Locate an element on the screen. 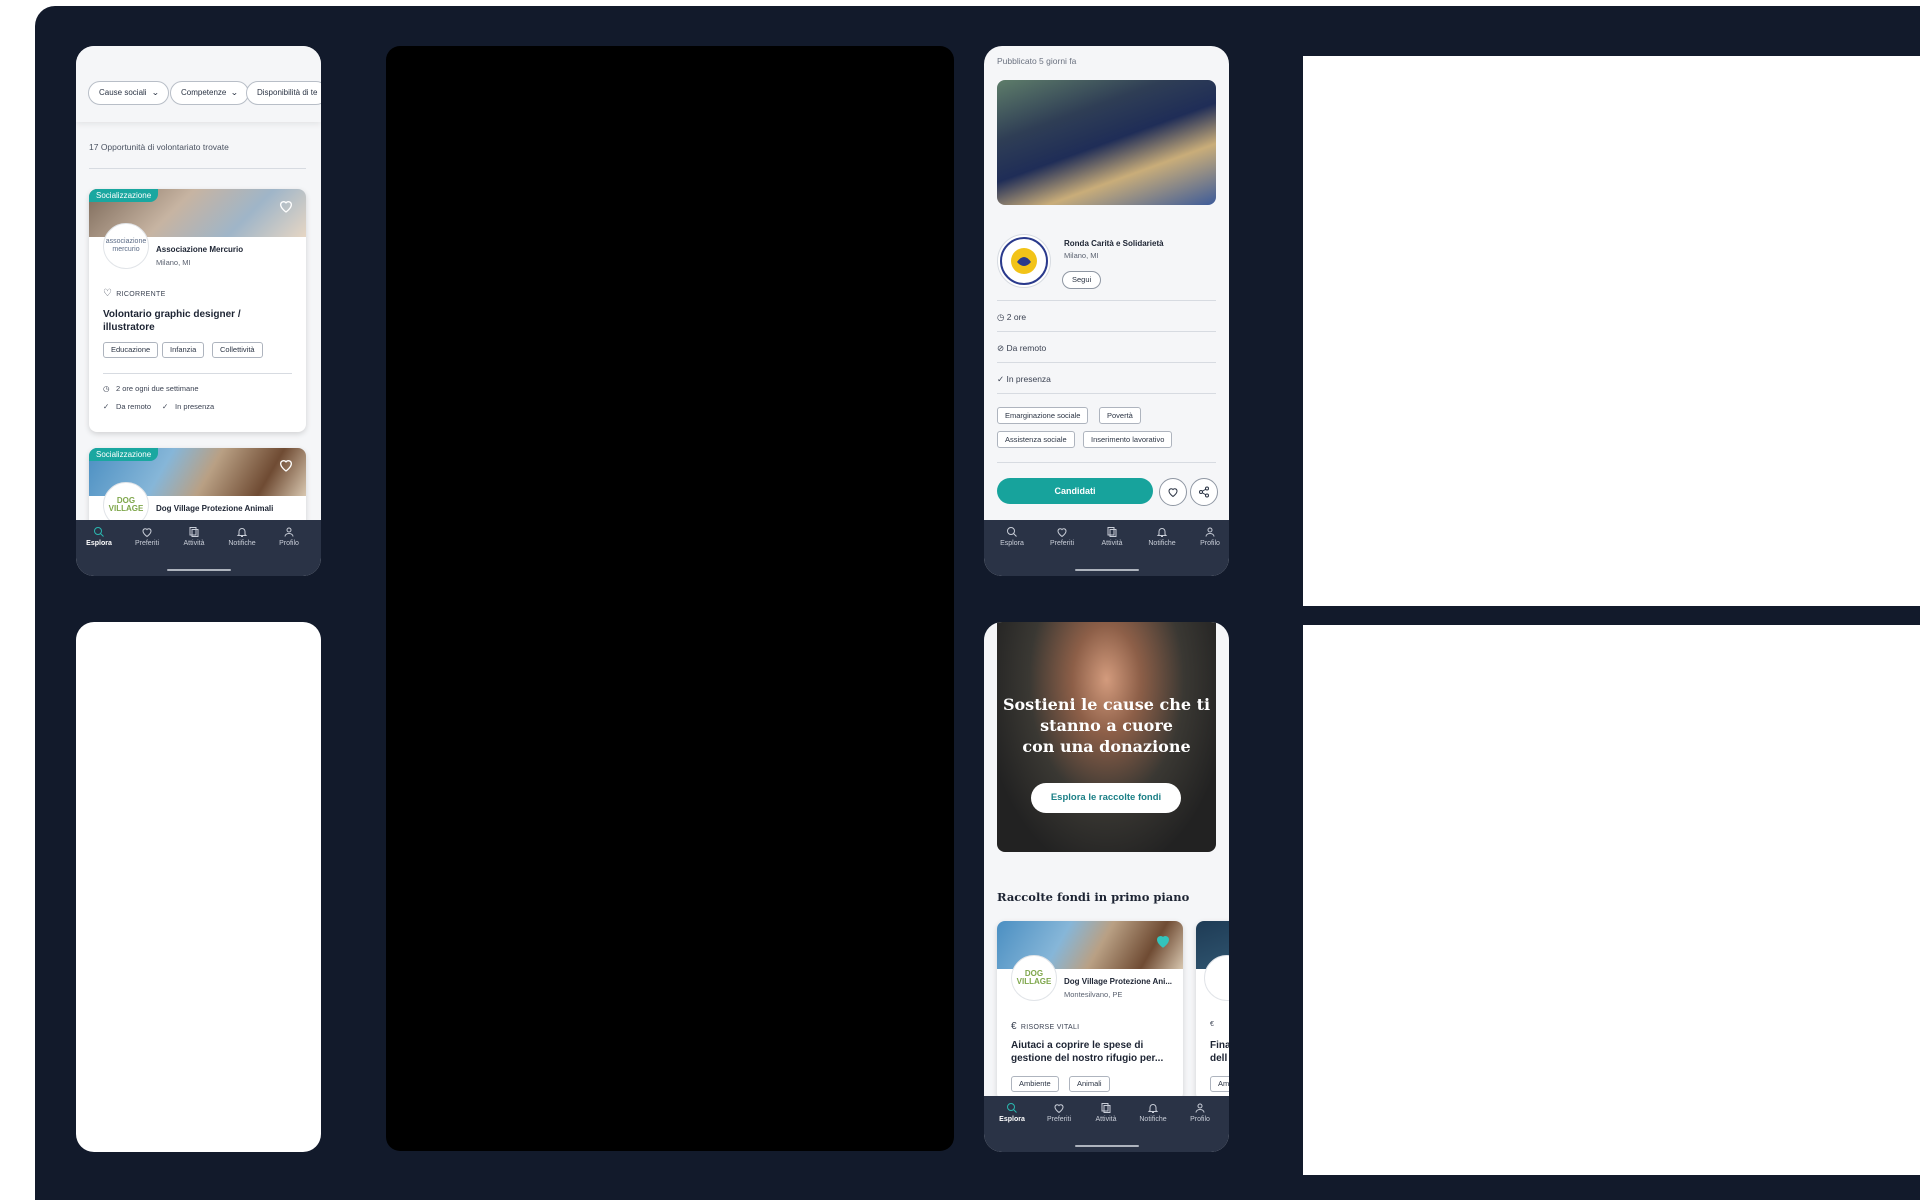 This screenshot has height=1200, width=1920. hero-title-line: stanno a cuore is located at coordinates (1106, 725).